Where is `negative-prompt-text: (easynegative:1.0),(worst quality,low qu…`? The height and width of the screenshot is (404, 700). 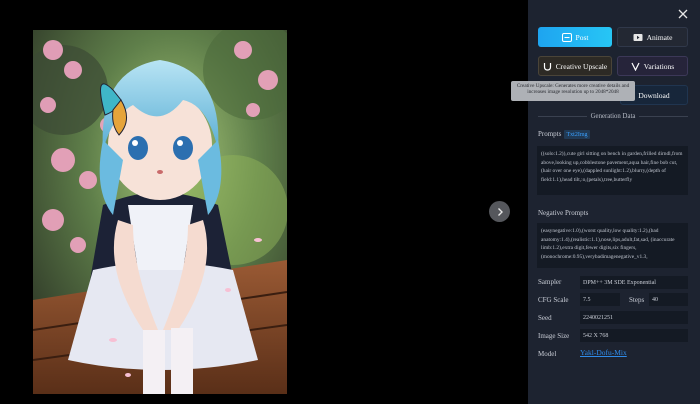
negative-prompt-text: (easynegative:1.0),(worst quality,low qu… is located at coordinates (612, 245).